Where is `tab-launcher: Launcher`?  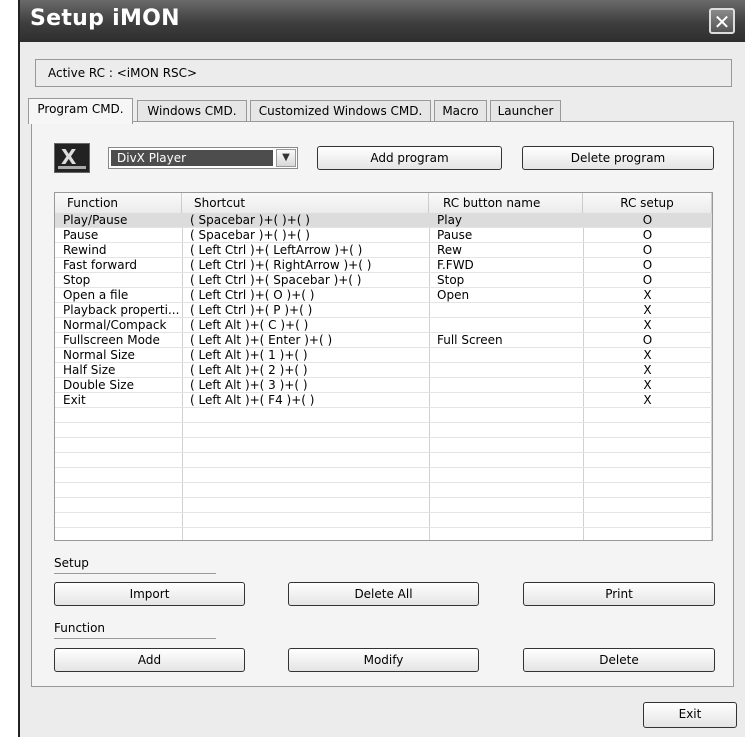
tab-launcher: Launcher is located at coordinates (525, 111).